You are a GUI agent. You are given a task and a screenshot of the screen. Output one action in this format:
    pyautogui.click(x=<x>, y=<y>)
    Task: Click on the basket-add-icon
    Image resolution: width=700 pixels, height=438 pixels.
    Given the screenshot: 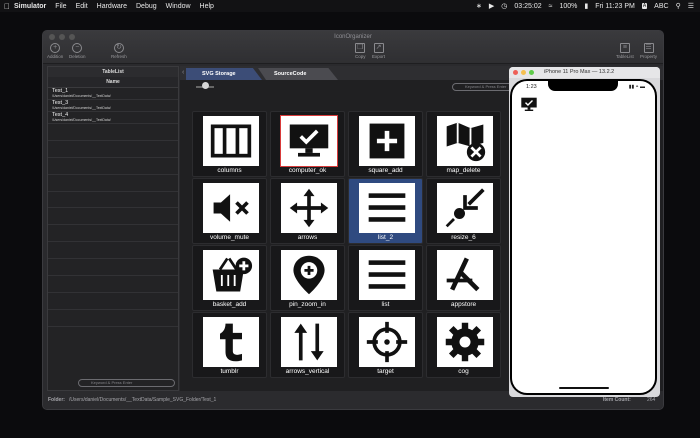 What is the action you would take?
    pyautogui.click(x=231, y=275)
    